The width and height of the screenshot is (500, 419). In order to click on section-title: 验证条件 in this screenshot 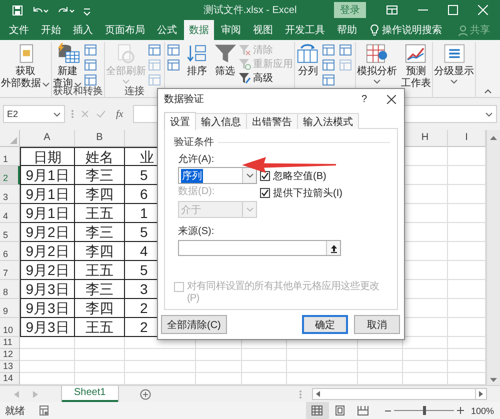, I will do `click(194, 142)`.